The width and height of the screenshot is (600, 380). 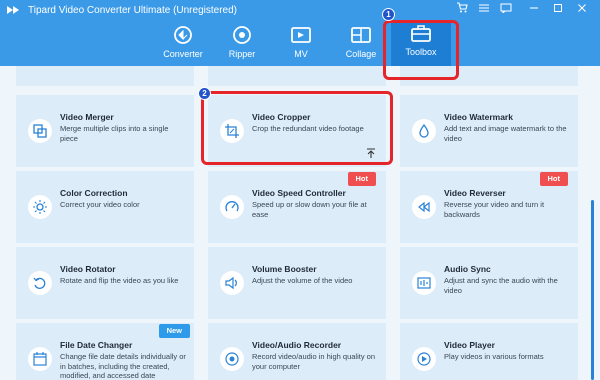 I want to click on tool-title: Audio Sync, so click(x=467, y=269).